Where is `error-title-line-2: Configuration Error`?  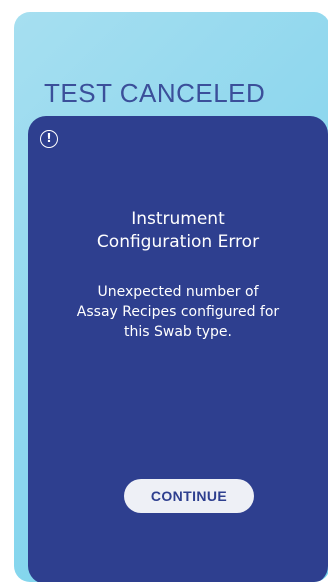 error-title-line-2: Configuration Error is located at coordinates (178, 242).